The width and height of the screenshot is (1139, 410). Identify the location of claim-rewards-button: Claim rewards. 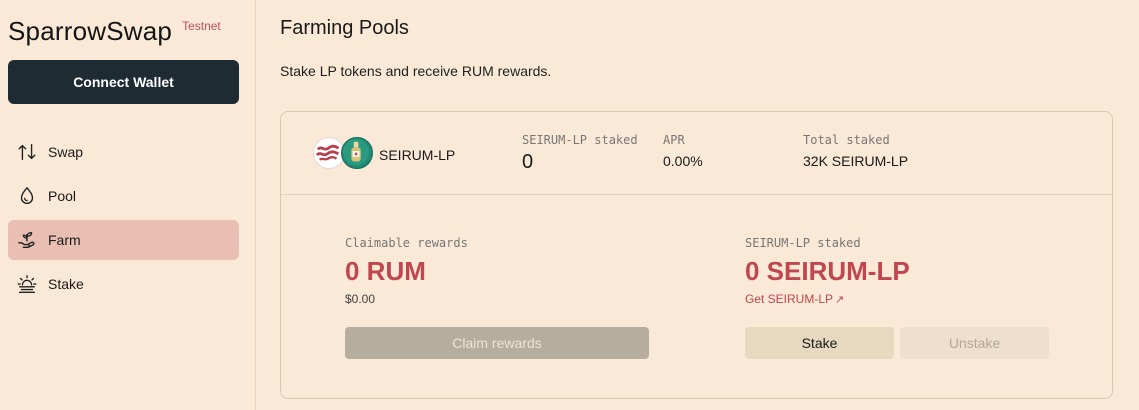
(497, 343).